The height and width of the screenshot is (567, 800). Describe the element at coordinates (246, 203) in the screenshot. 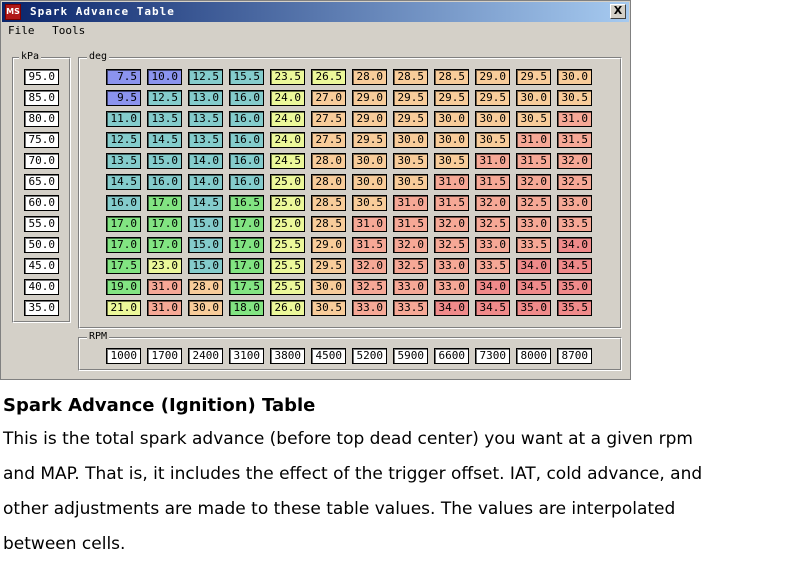

I see `spark-advance-cell: 16.5` at that location.